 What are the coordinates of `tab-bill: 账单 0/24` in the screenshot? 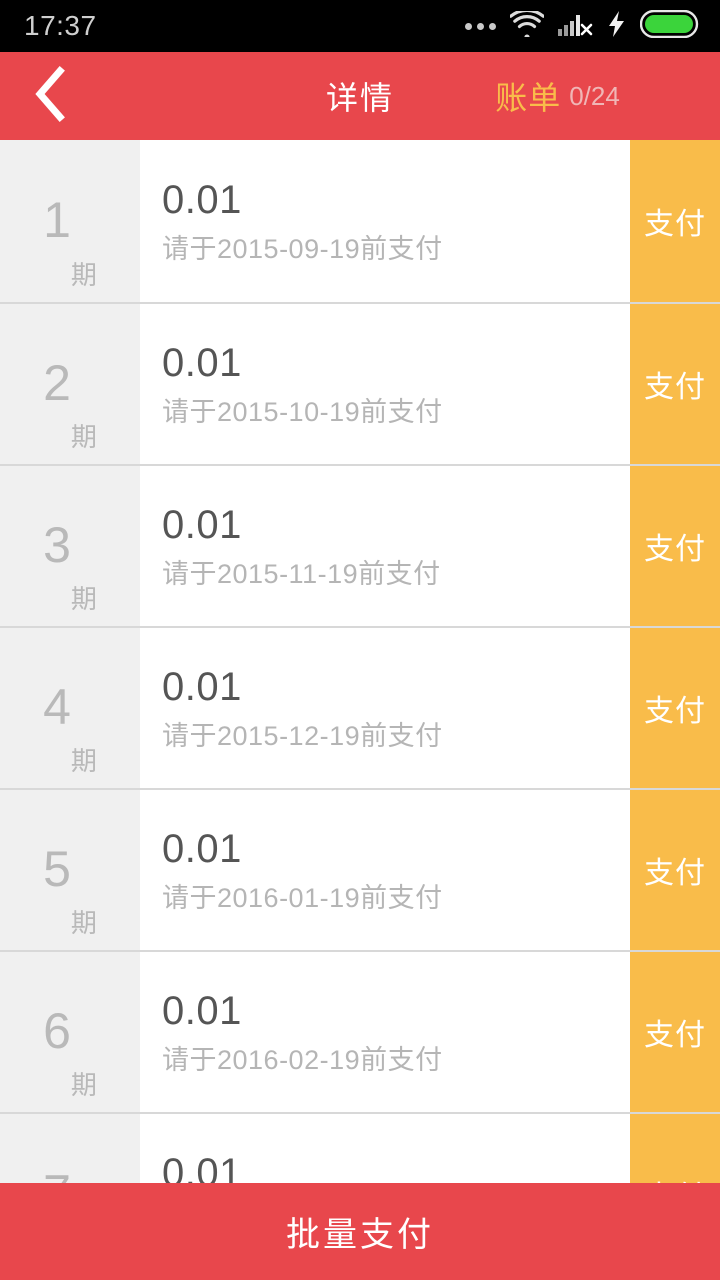 It's located at (557, 96).